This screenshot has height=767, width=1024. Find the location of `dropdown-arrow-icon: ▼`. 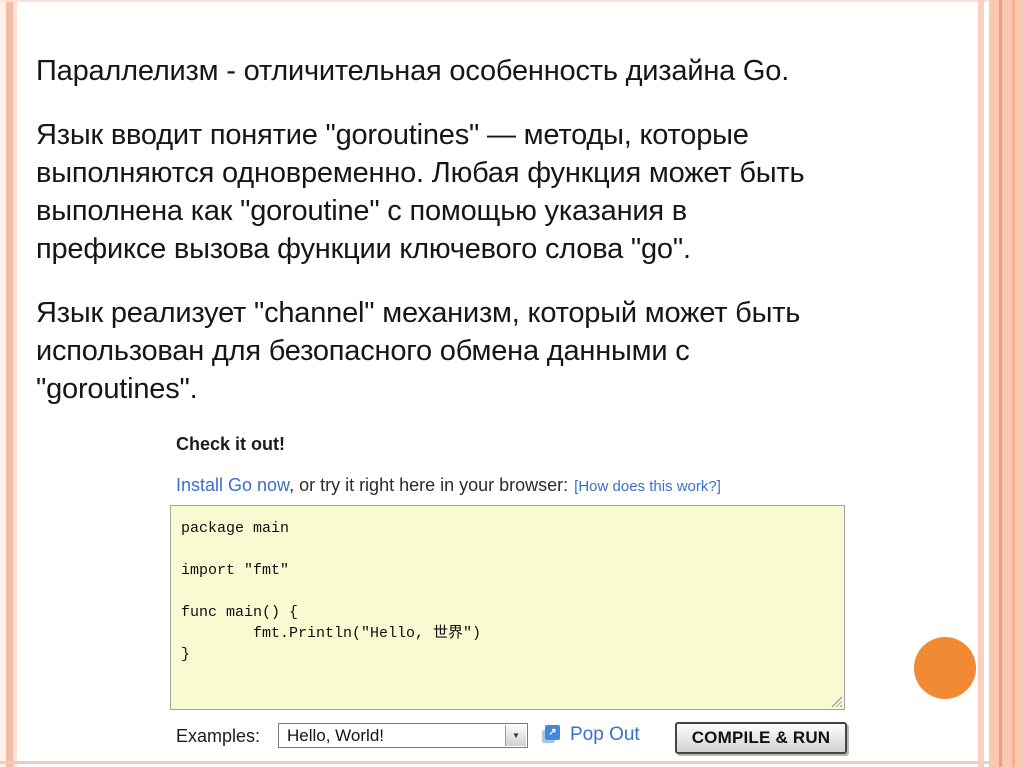

dropdown-arrow-icon: ▼ is located at coordinates (515, 735).